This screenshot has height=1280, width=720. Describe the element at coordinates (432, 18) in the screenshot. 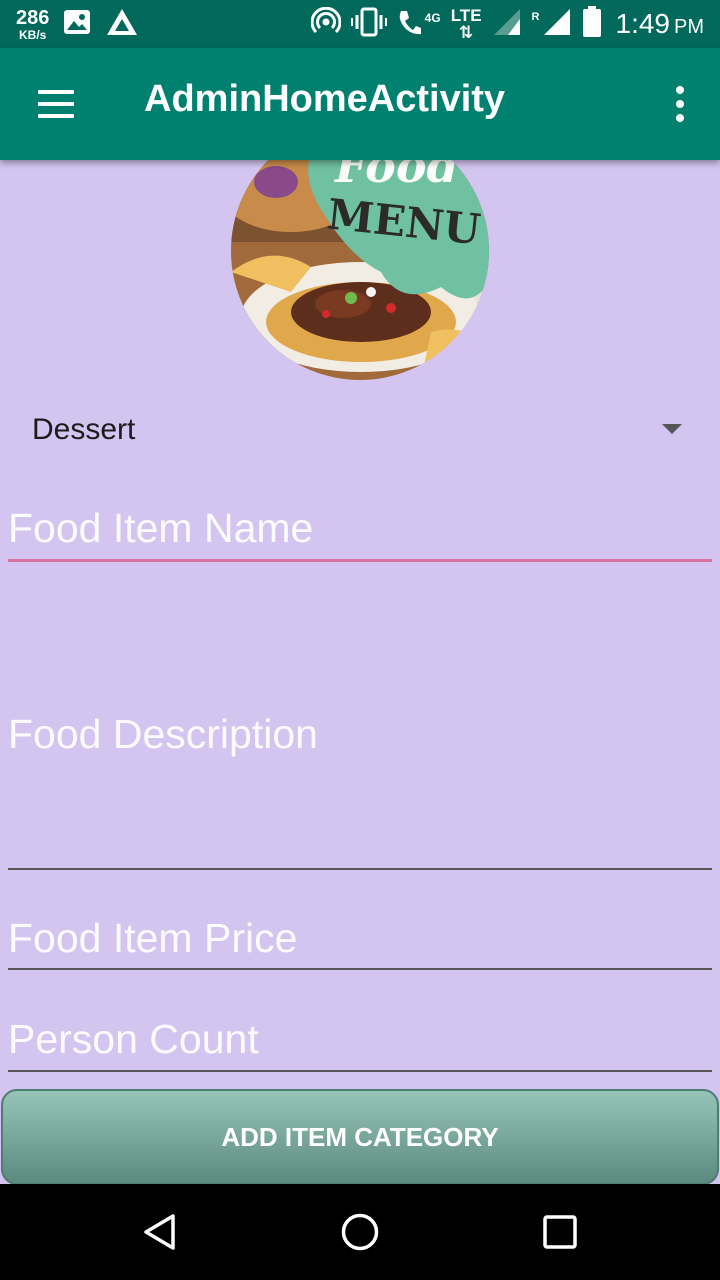

I see `network-4g-label: 4G` at that location.